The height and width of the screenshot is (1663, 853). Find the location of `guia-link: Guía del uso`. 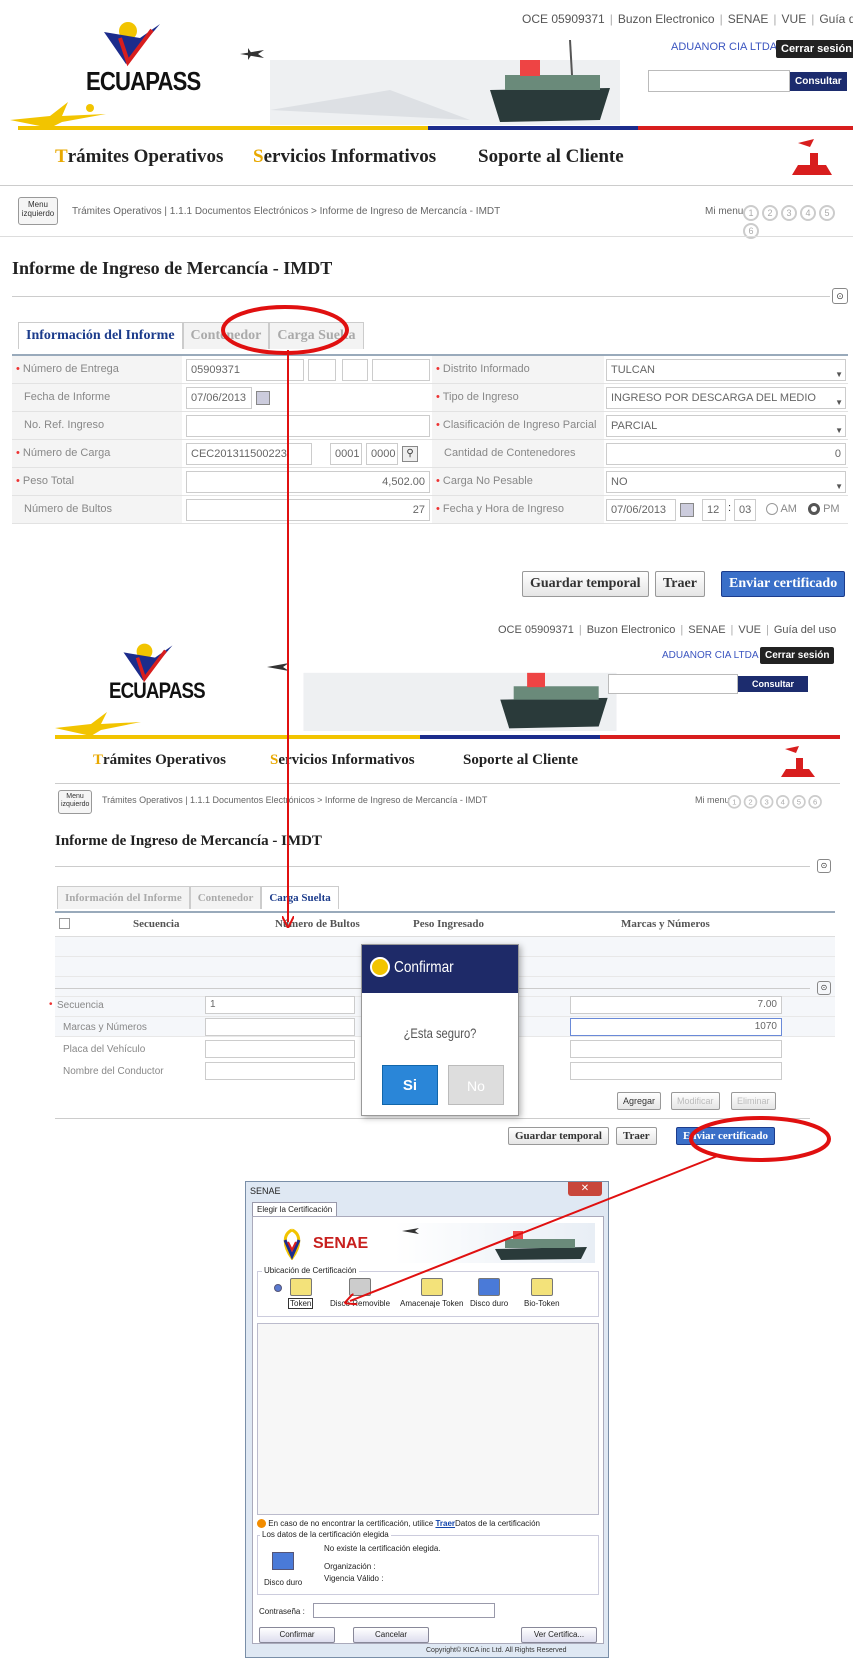

guia-link: Guía del uso is located at coordinates (836, 19).